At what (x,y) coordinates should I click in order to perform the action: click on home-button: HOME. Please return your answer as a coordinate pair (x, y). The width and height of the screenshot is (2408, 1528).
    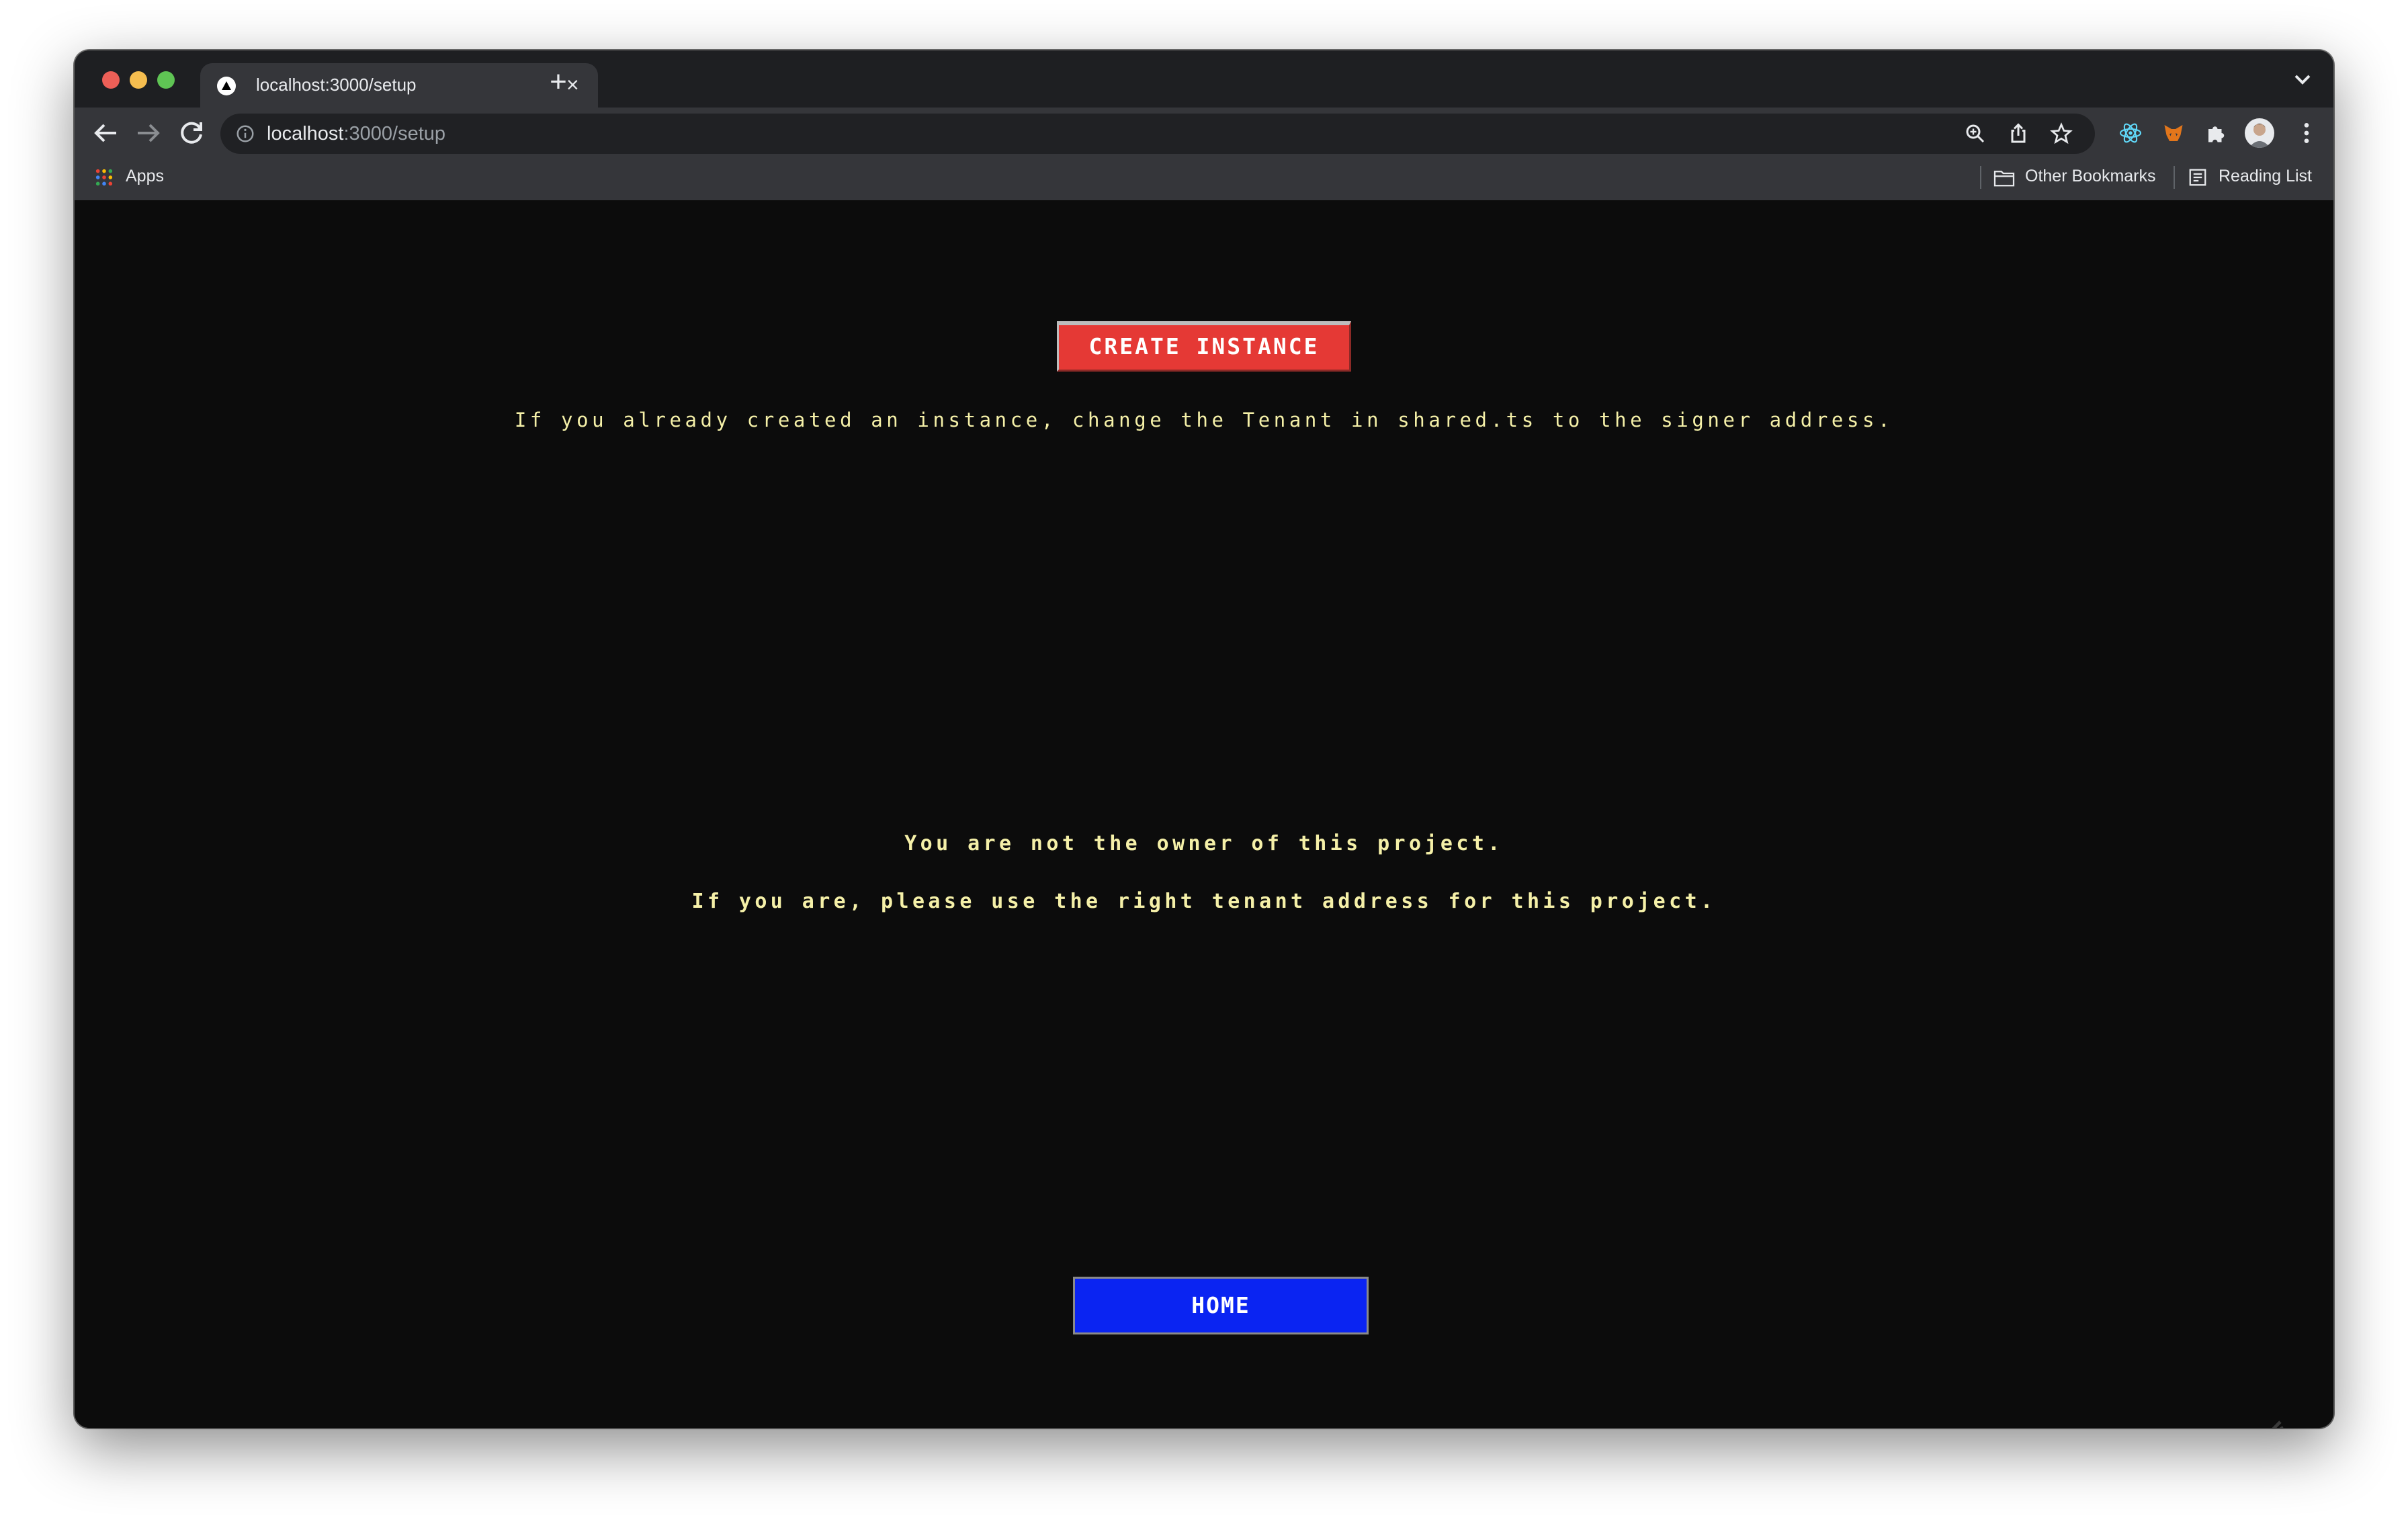
    Looking at the image, I should click on (1221, 1305).